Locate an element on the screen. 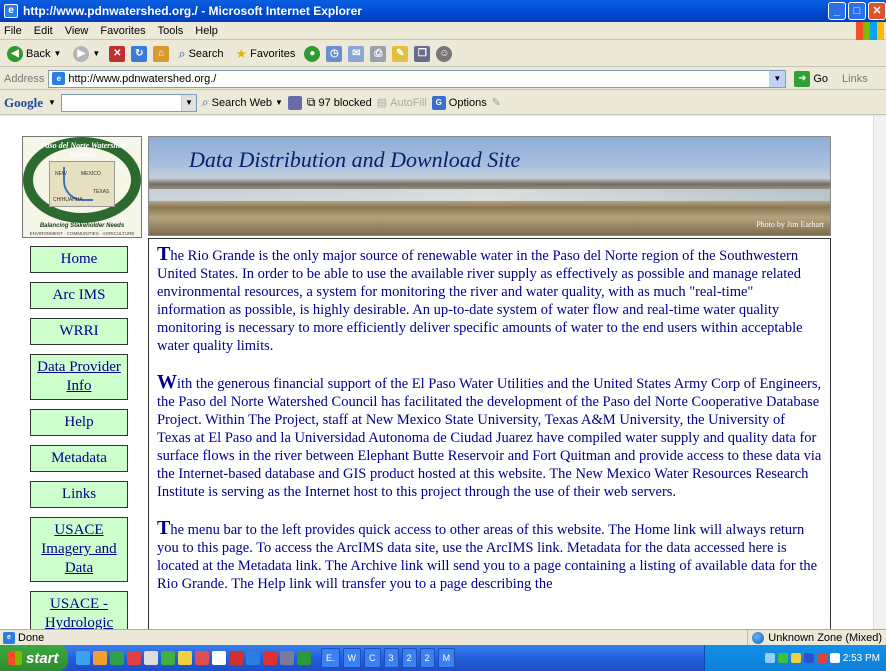 The height and width of the screenshot is (671, 886). nav-data-provider-info: Data Provider Info is located at coordinates (79, 377).